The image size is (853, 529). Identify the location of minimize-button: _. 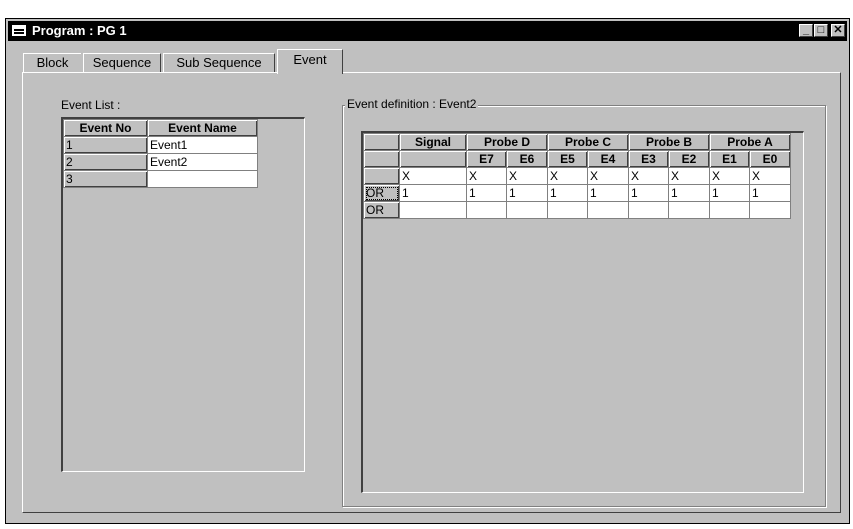
(806, 30).